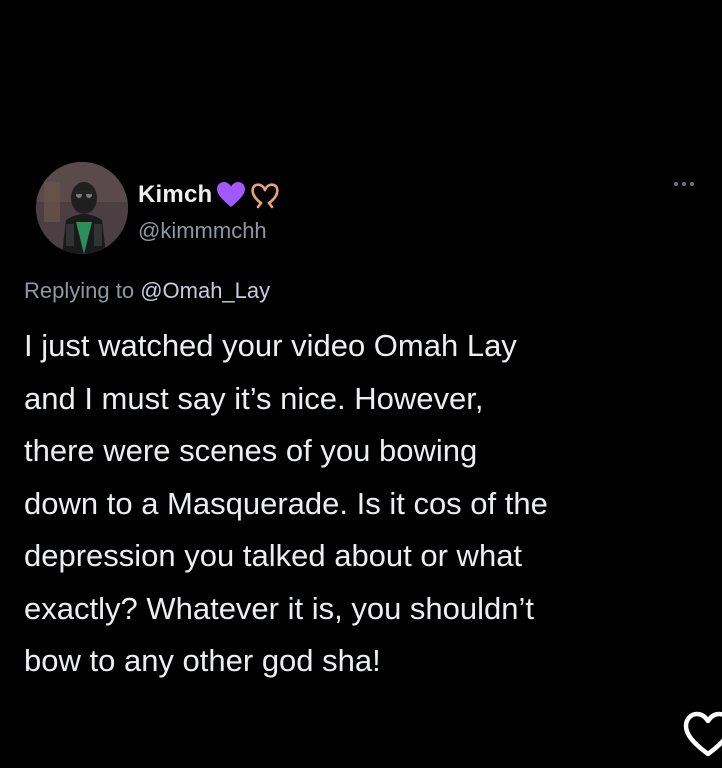 This screenshot has height=768, width=722. I want to click on reply-mention-link: @Omah_Lay, so click(205, 290).